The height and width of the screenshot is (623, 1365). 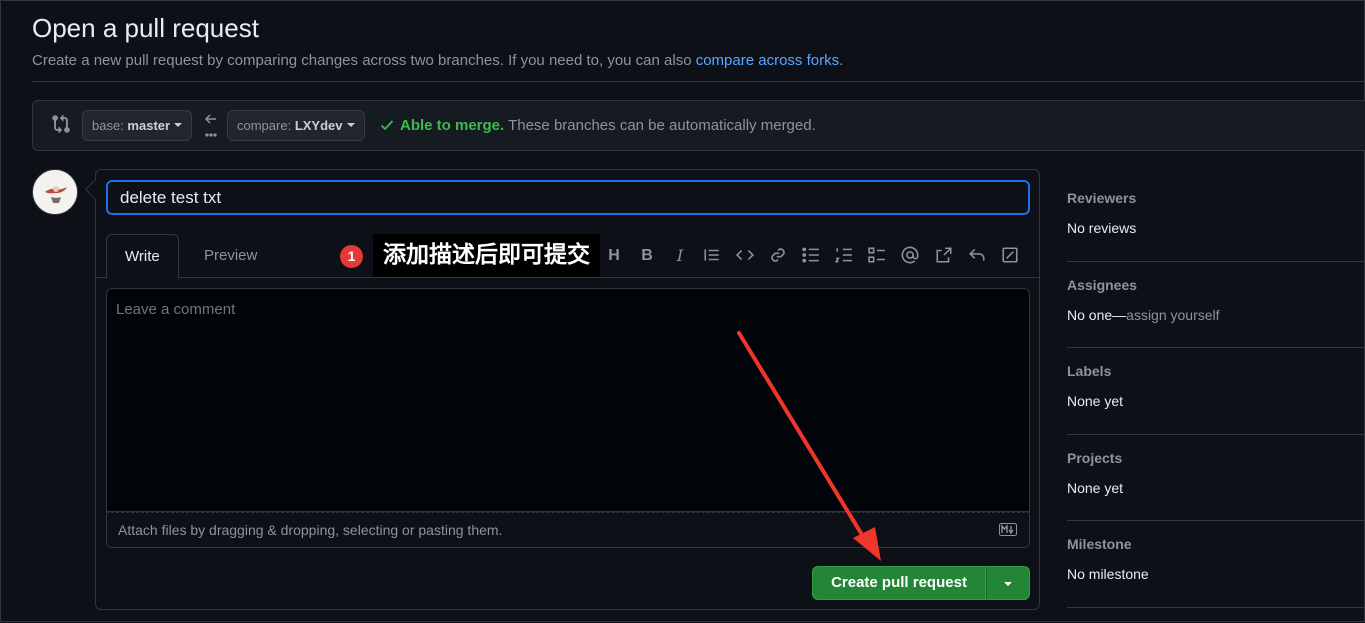 I want to click on annotation-callout: 添加描述后即可提交, so click(x=486, y=255).